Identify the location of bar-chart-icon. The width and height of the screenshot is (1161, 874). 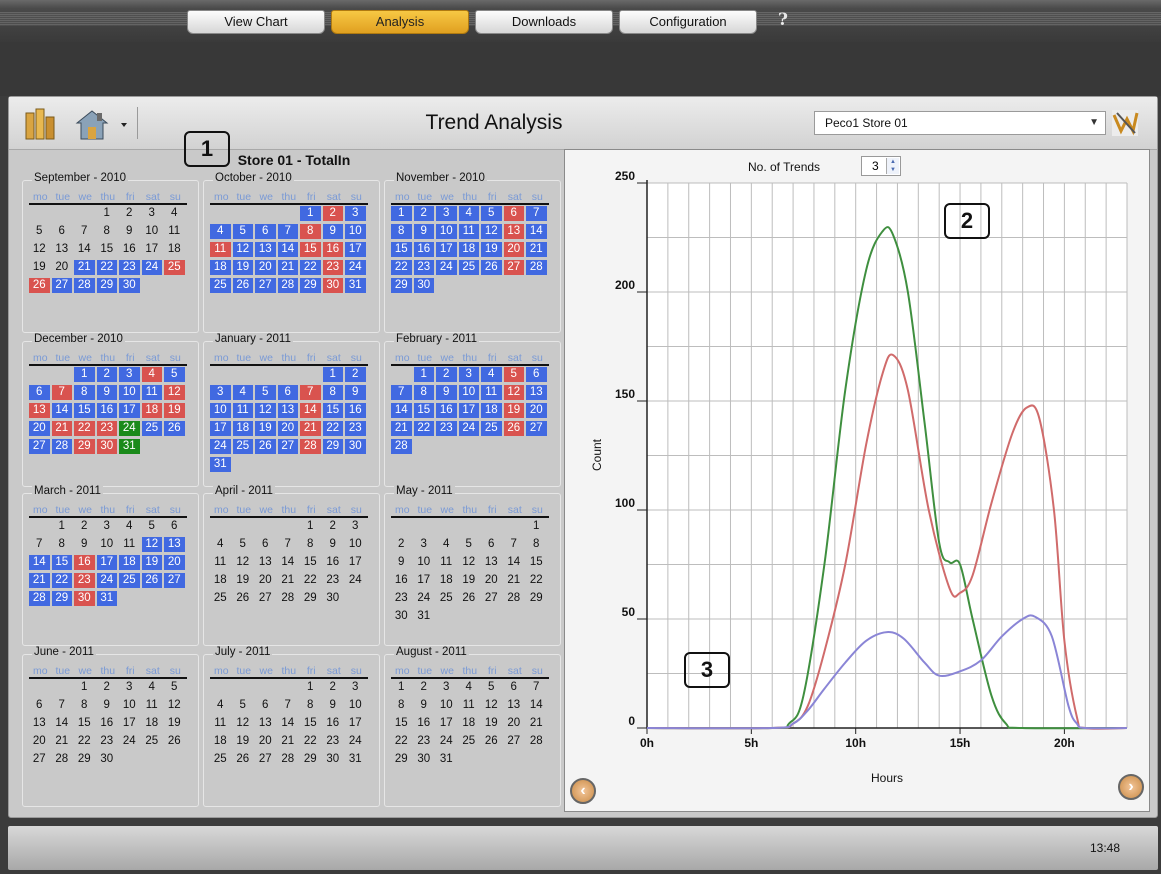
(41, 124).